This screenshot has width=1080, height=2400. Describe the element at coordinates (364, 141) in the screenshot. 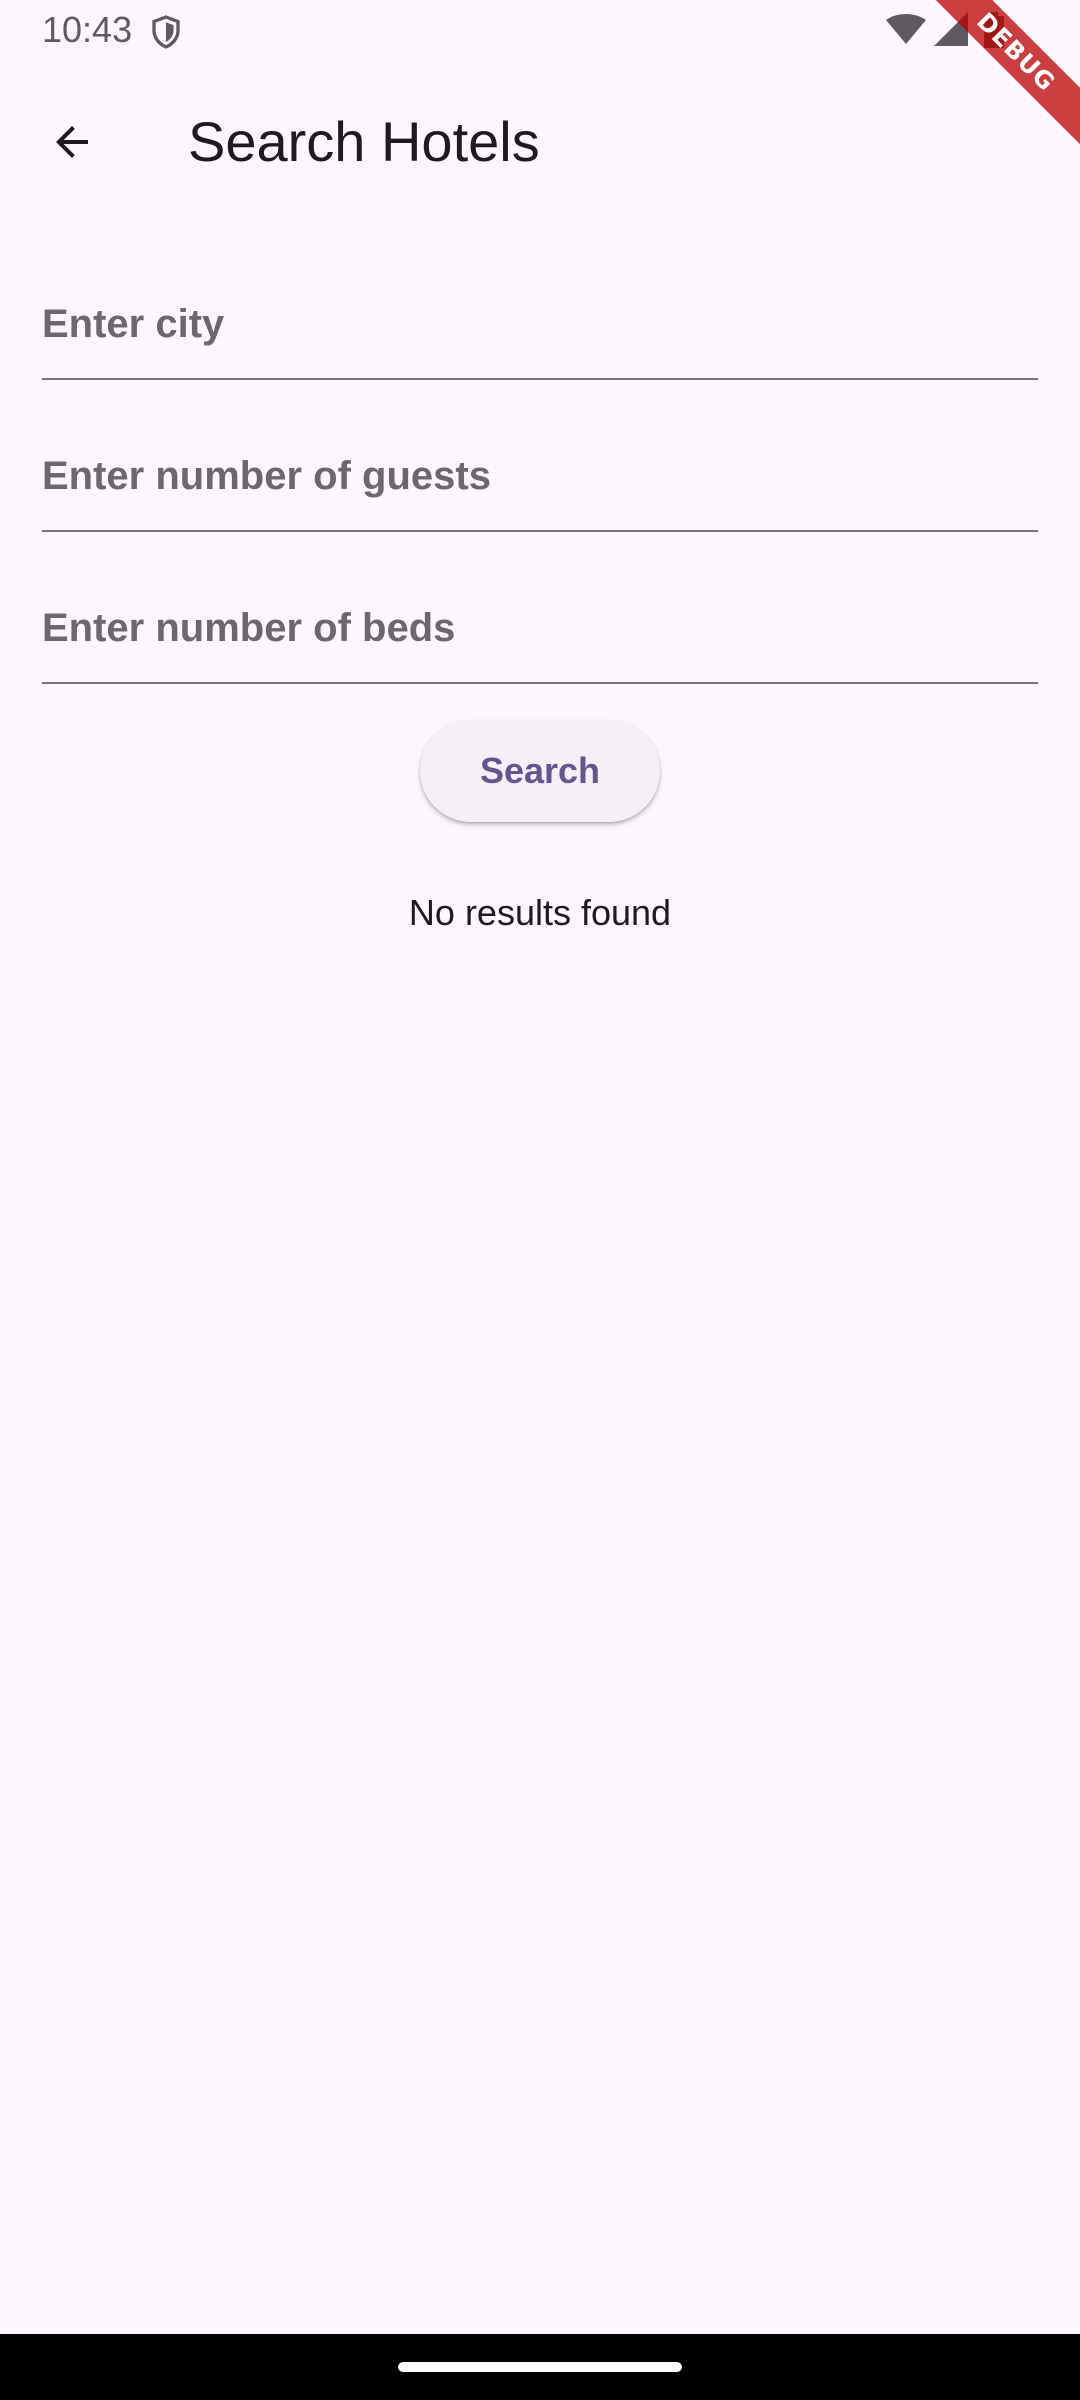

I see `page-title: Search Hotels` at that location.